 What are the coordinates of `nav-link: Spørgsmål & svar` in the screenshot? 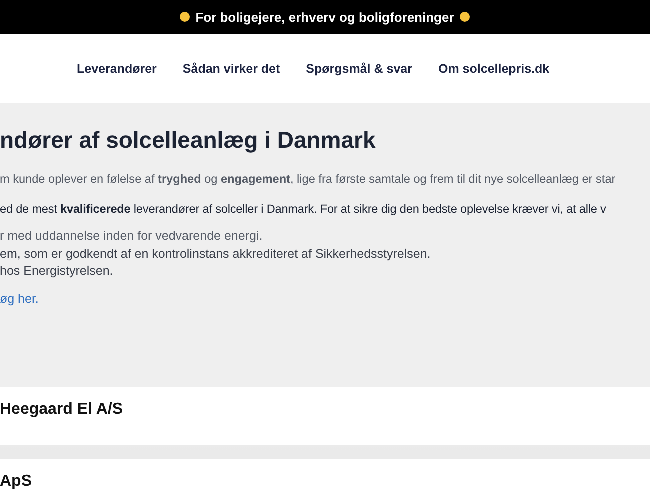 It's located at (359, 69).